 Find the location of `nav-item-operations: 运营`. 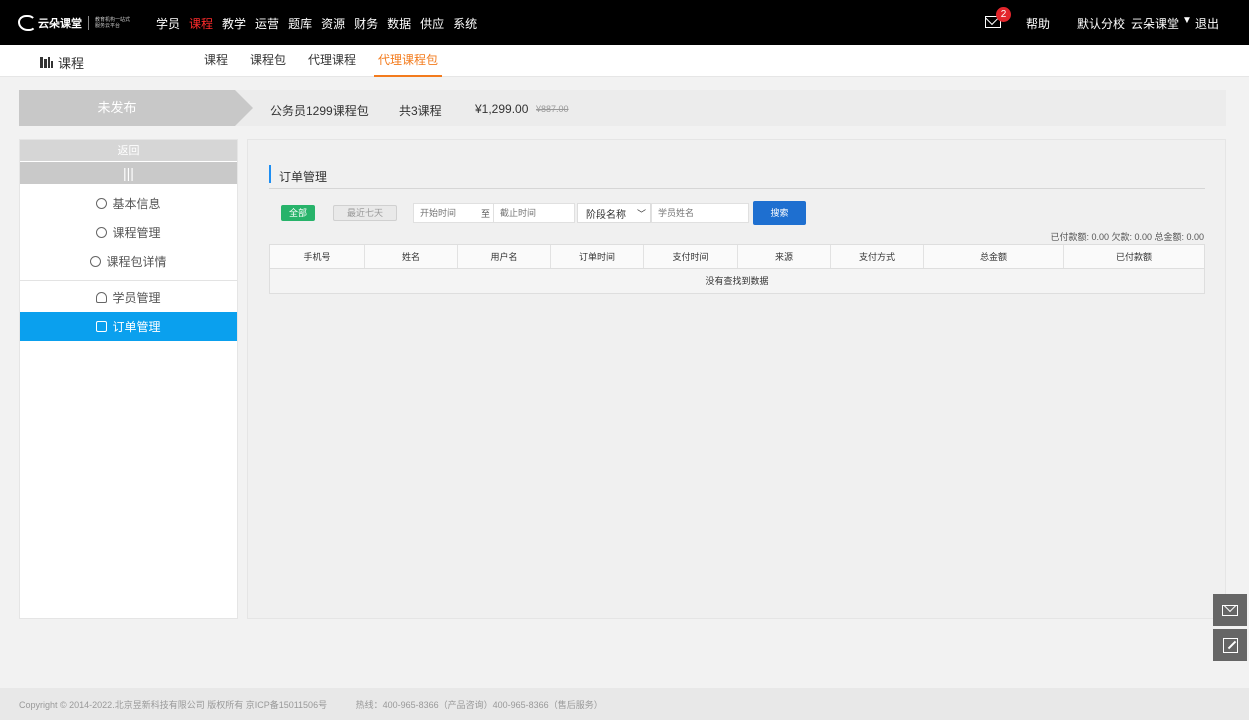

nav-item-operations: 运营 is located at coordinates (267, 23).